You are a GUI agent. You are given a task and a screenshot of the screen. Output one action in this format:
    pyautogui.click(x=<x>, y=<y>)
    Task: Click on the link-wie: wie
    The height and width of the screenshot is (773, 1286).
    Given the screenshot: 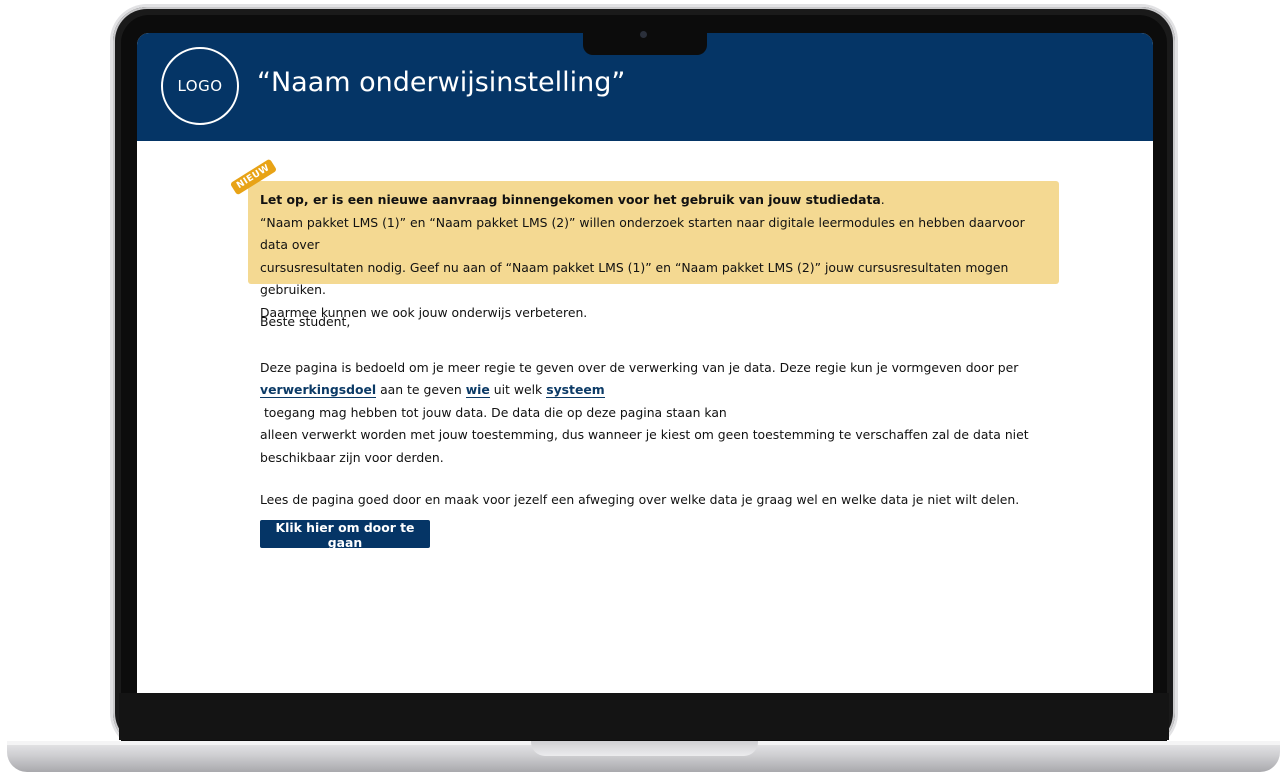 What is the action you would take?
    pyautogui.click(x=477, y=390)
    